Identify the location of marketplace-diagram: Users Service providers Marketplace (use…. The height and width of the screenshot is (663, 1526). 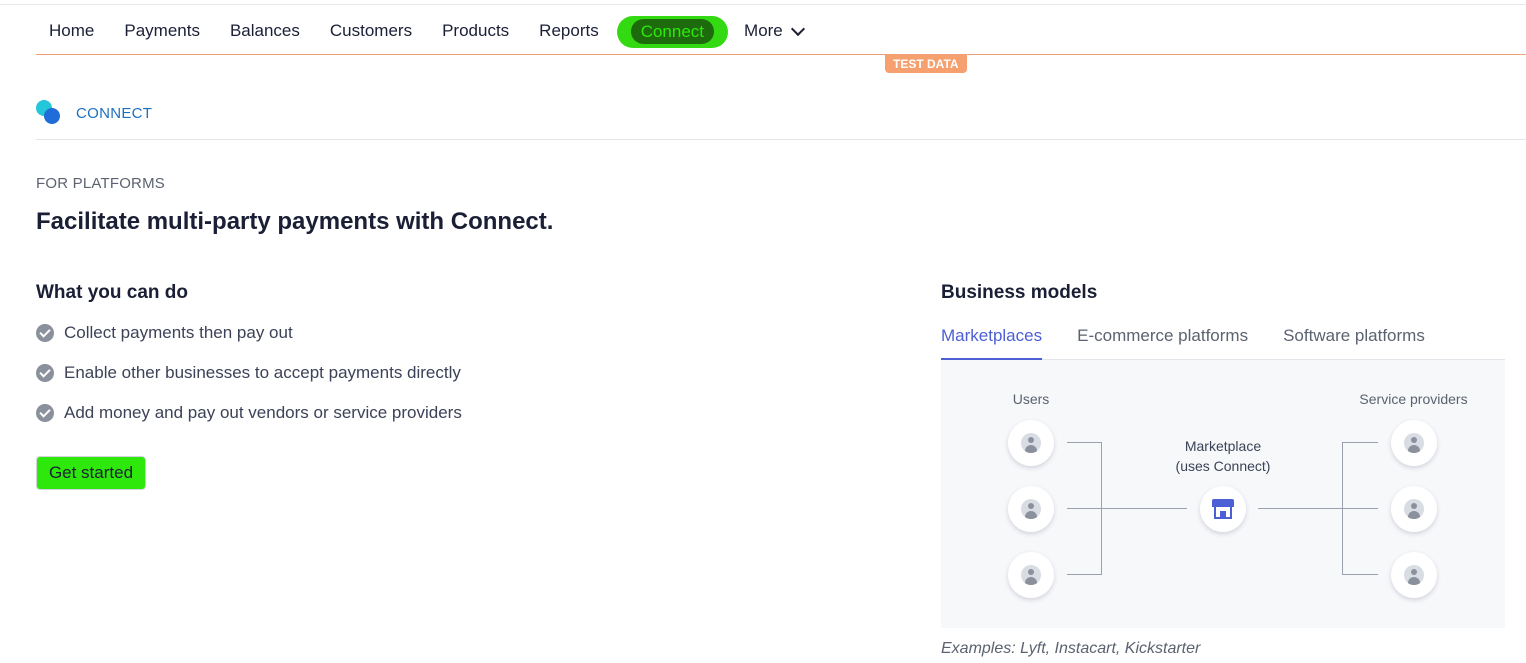
(1223, 494).